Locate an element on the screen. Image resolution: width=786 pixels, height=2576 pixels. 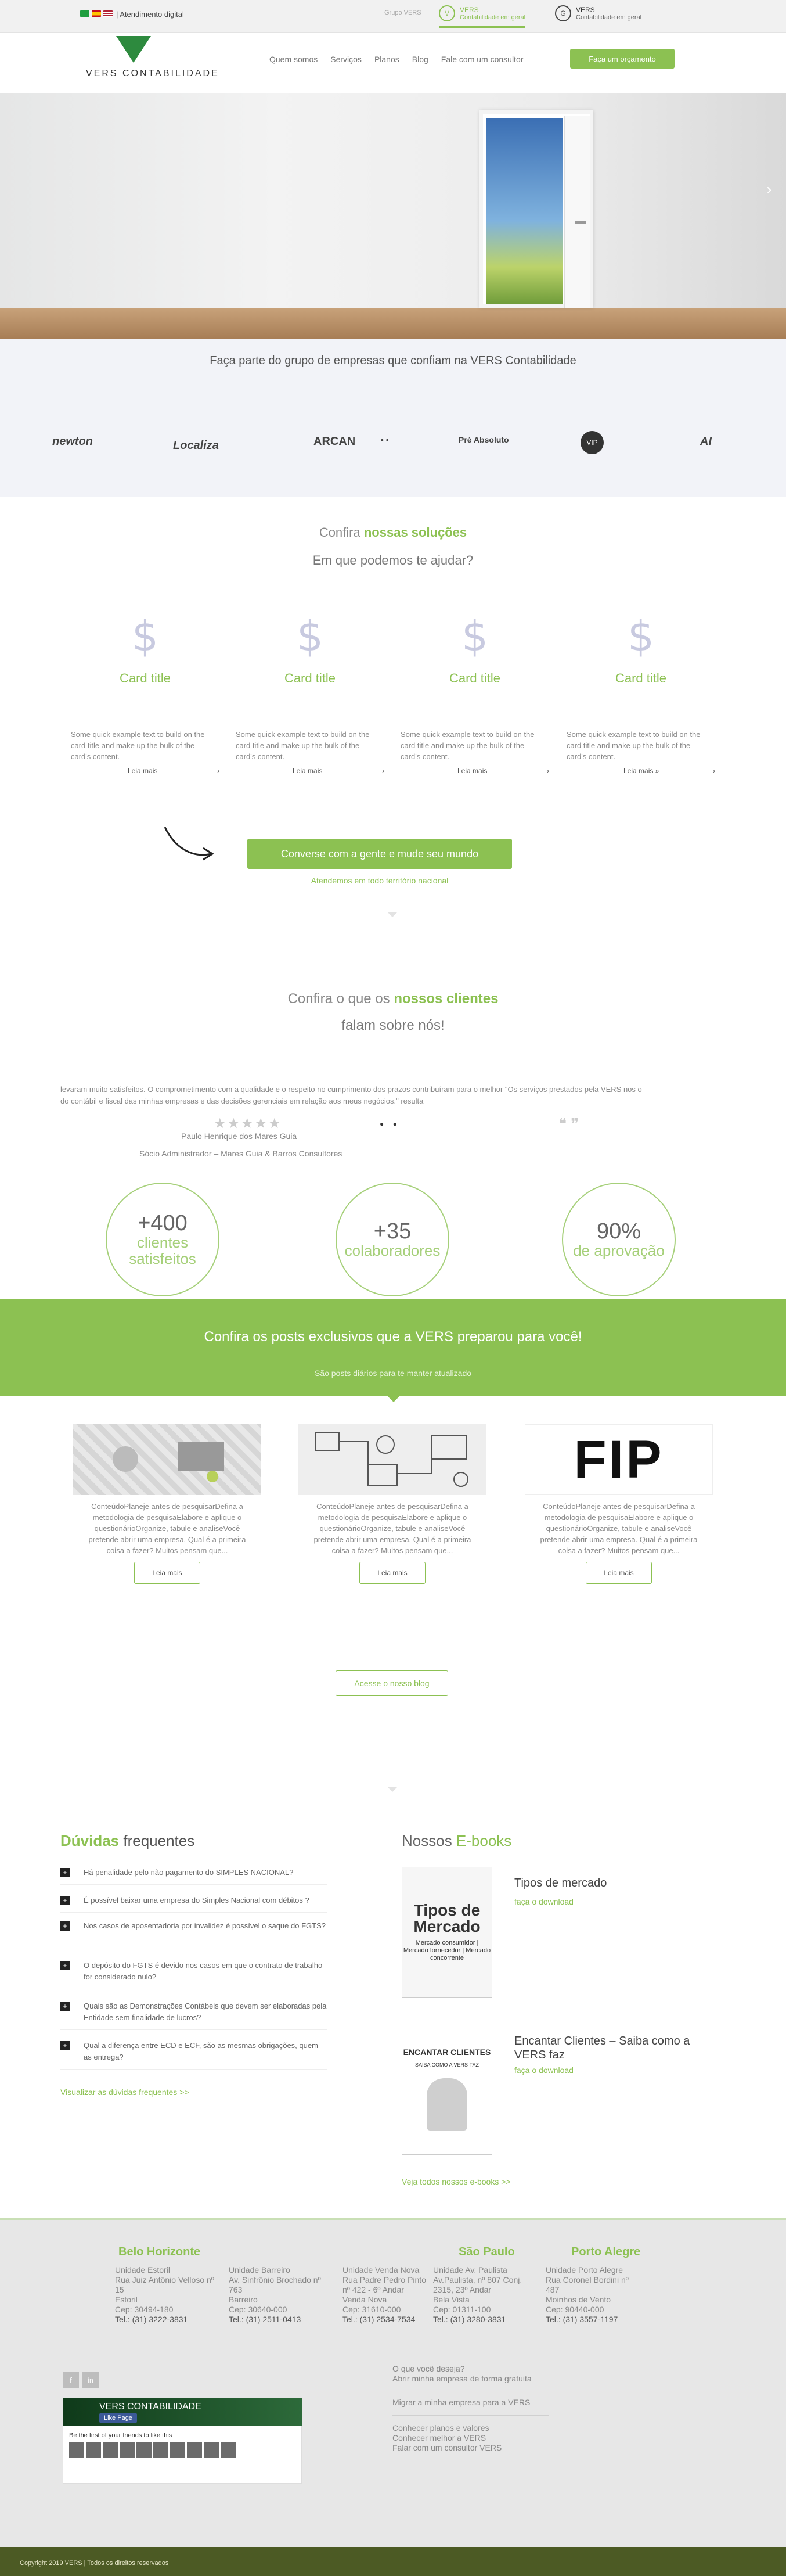
logo-text: VERS CONTABILIDADE is located at coordinates (152, 74).